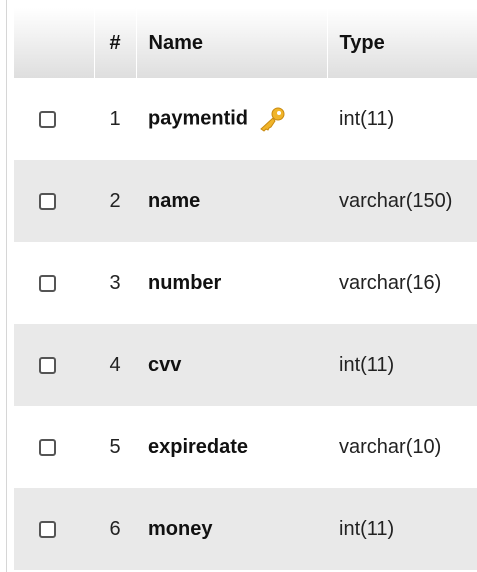  I want to click on column-name-cell: name, so click(231, 201).